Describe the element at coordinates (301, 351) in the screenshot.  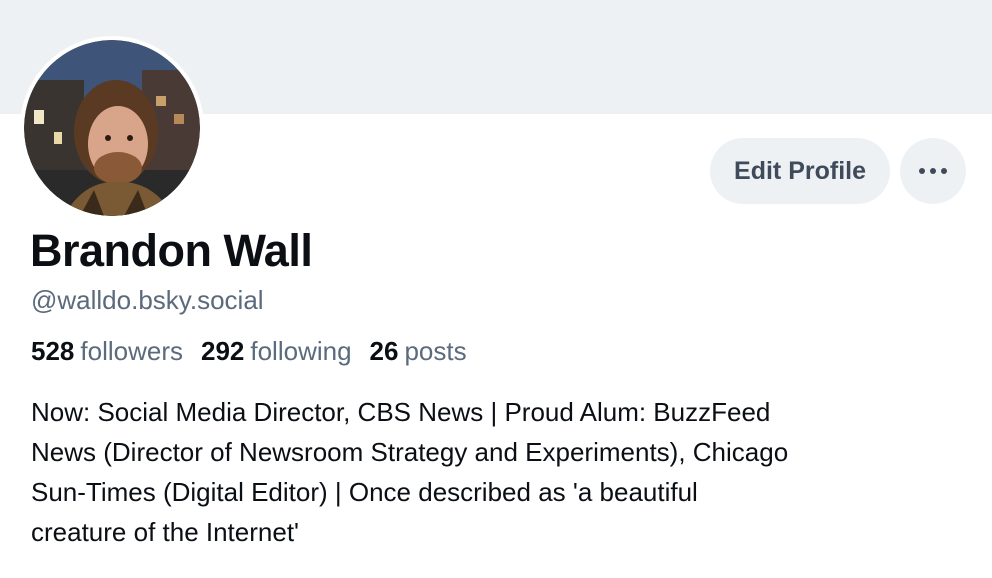
I see `following-label: following` at that location.